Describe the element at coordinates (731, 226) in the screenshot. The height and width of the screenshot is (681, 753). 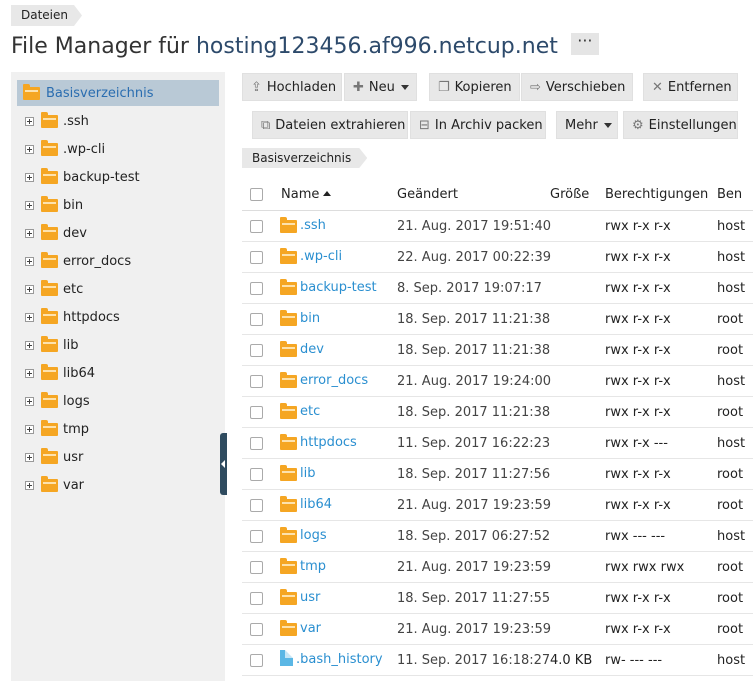
I see `user-cell: host` at that location.